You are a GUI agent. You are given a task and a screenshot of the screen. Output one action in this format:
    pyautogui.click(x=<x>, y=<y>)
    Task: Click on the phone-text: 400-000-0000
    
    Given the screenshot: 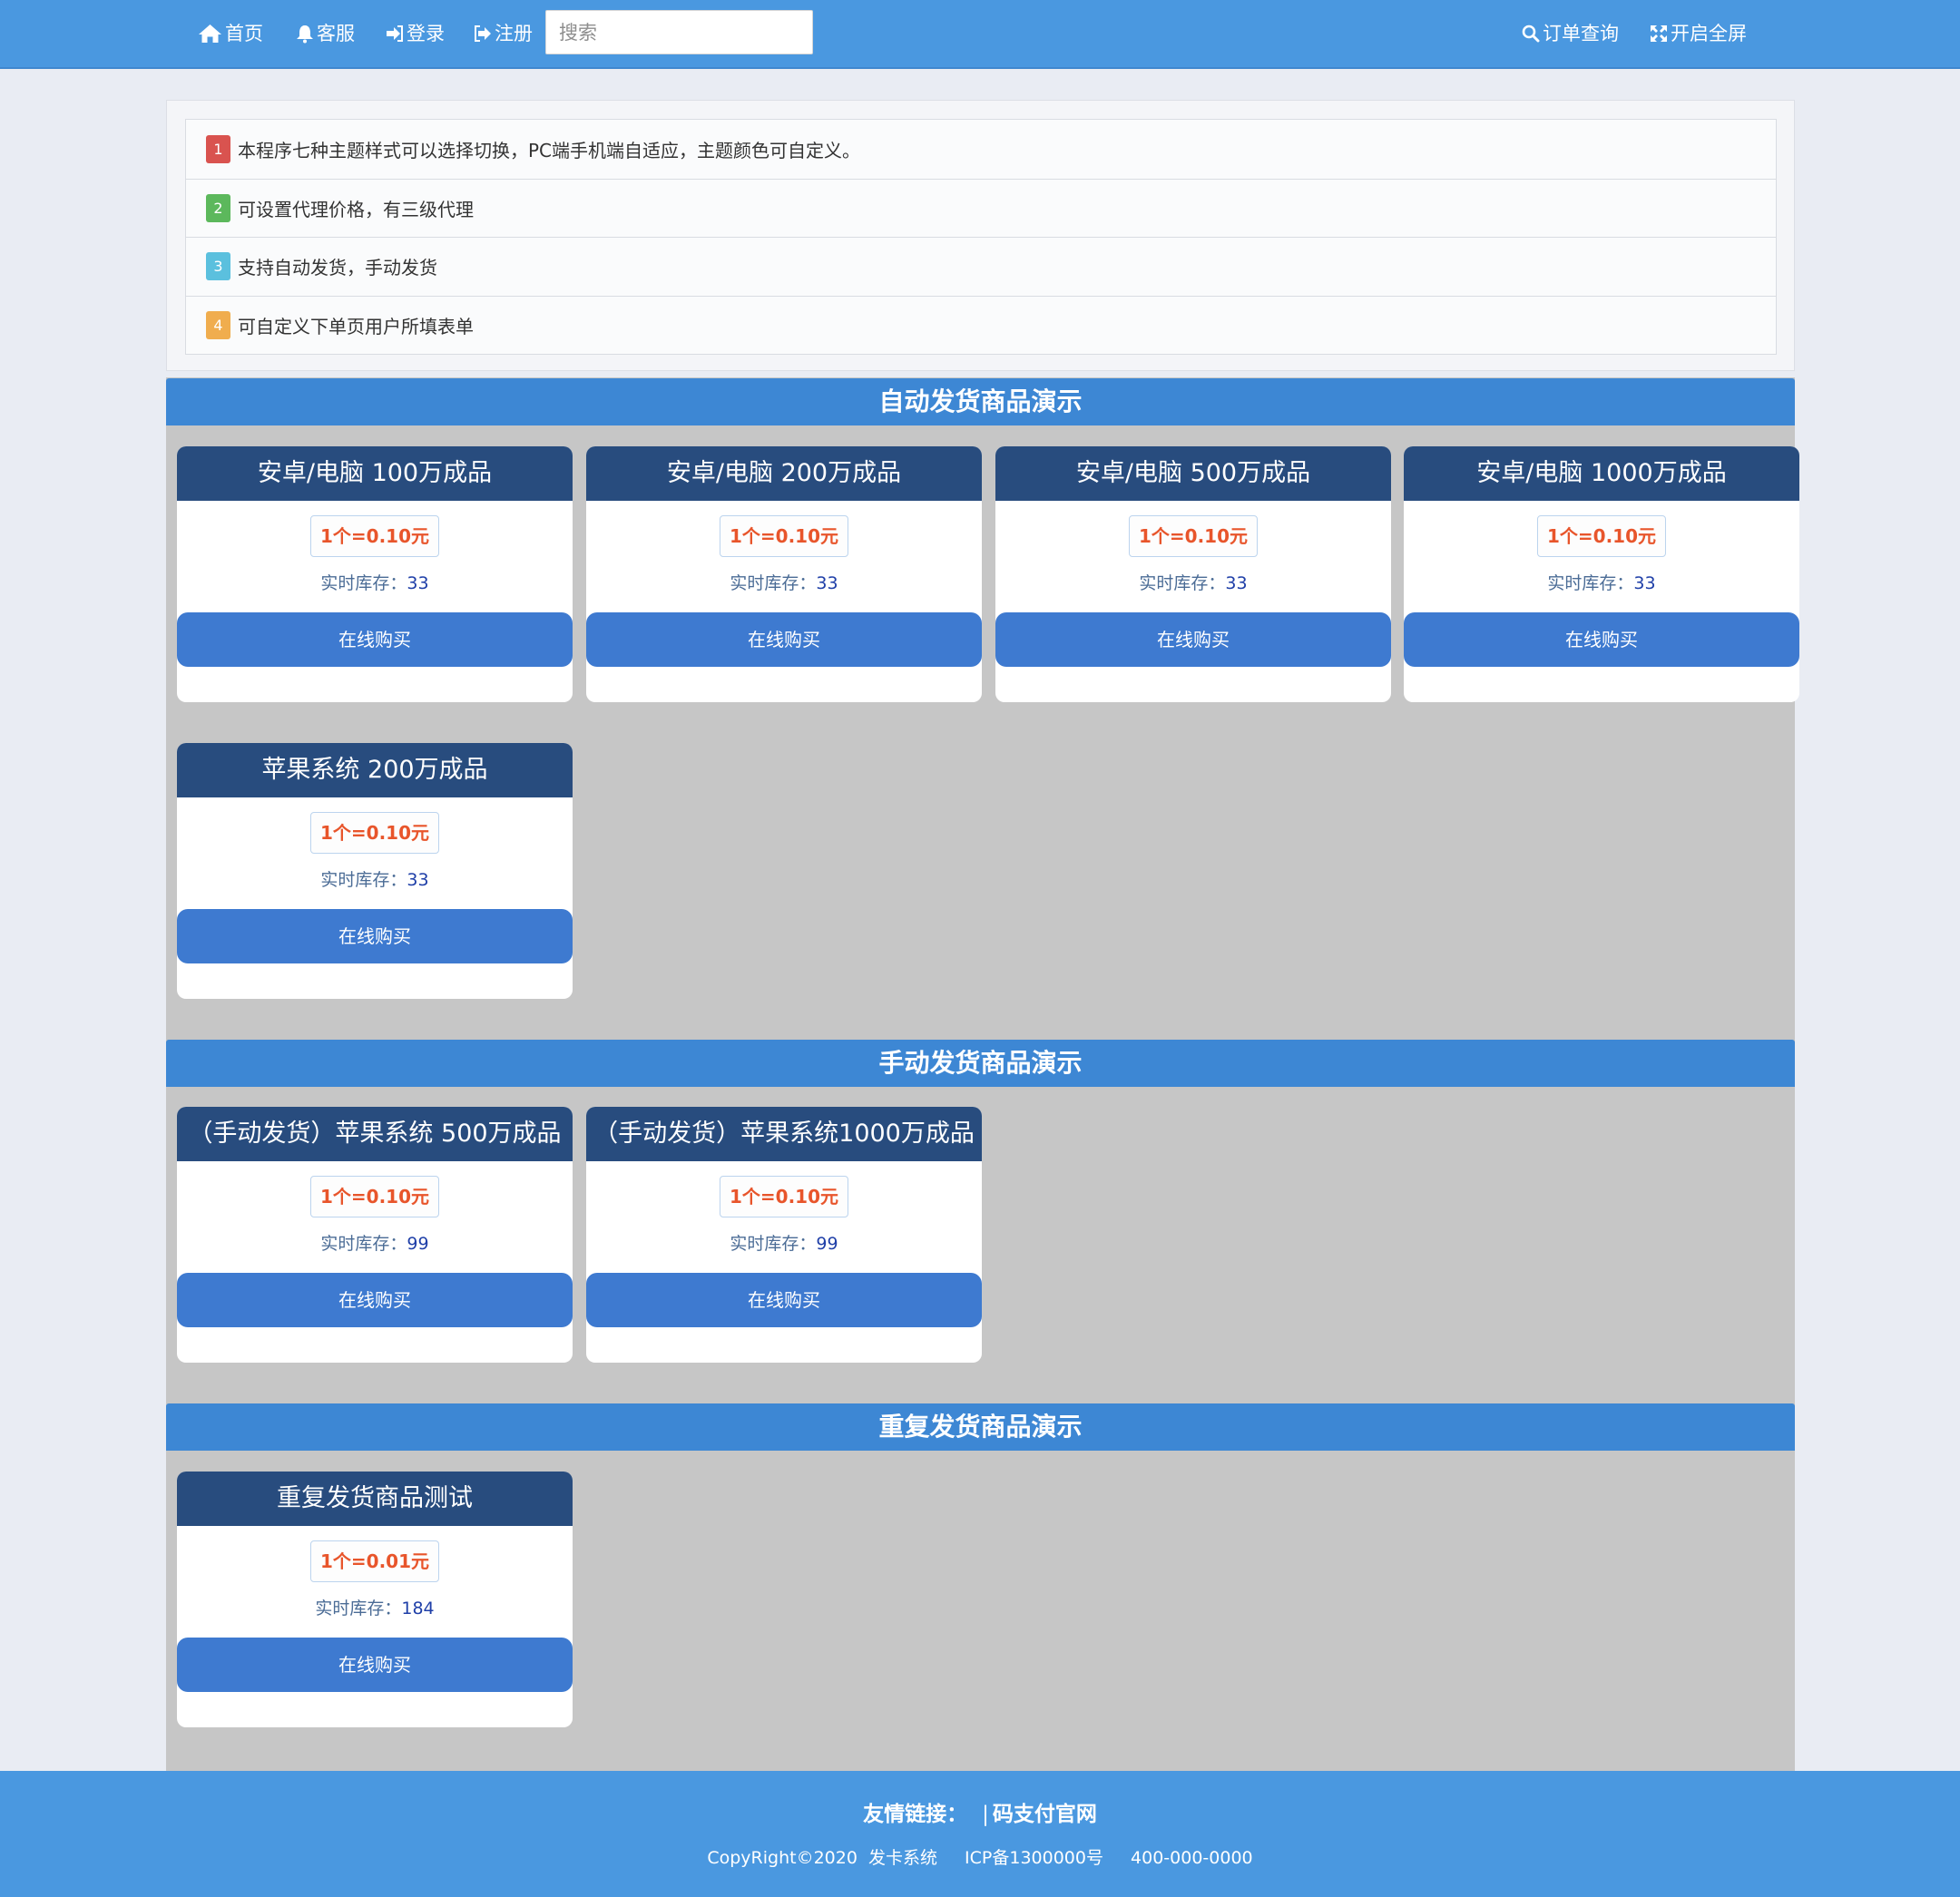 What is the action you would take?
    pyautogui.click(x=1192, y=1858)
    